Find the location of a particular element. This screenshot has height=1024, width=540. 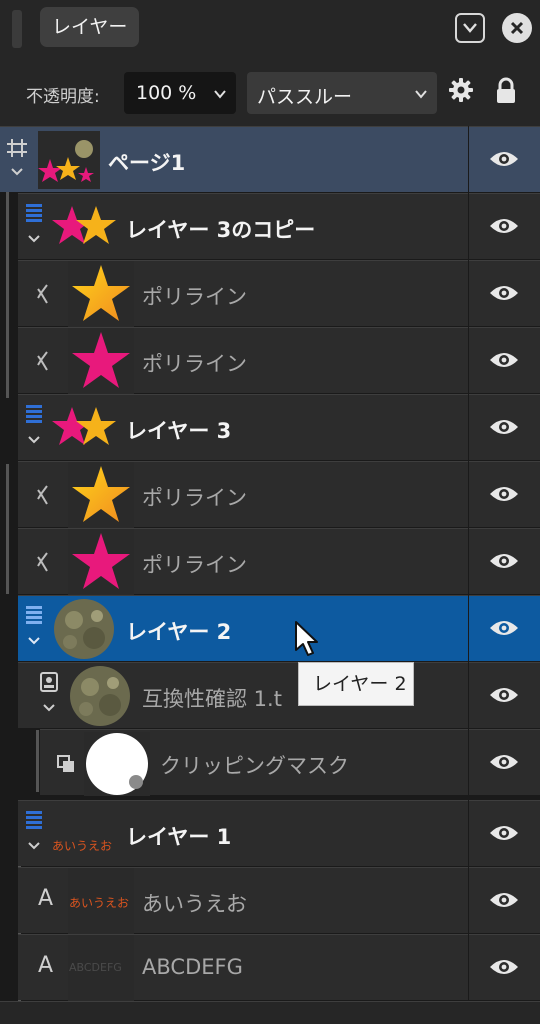

layer-name: 互換性確認 1.t is located at coordinates (212, 699).